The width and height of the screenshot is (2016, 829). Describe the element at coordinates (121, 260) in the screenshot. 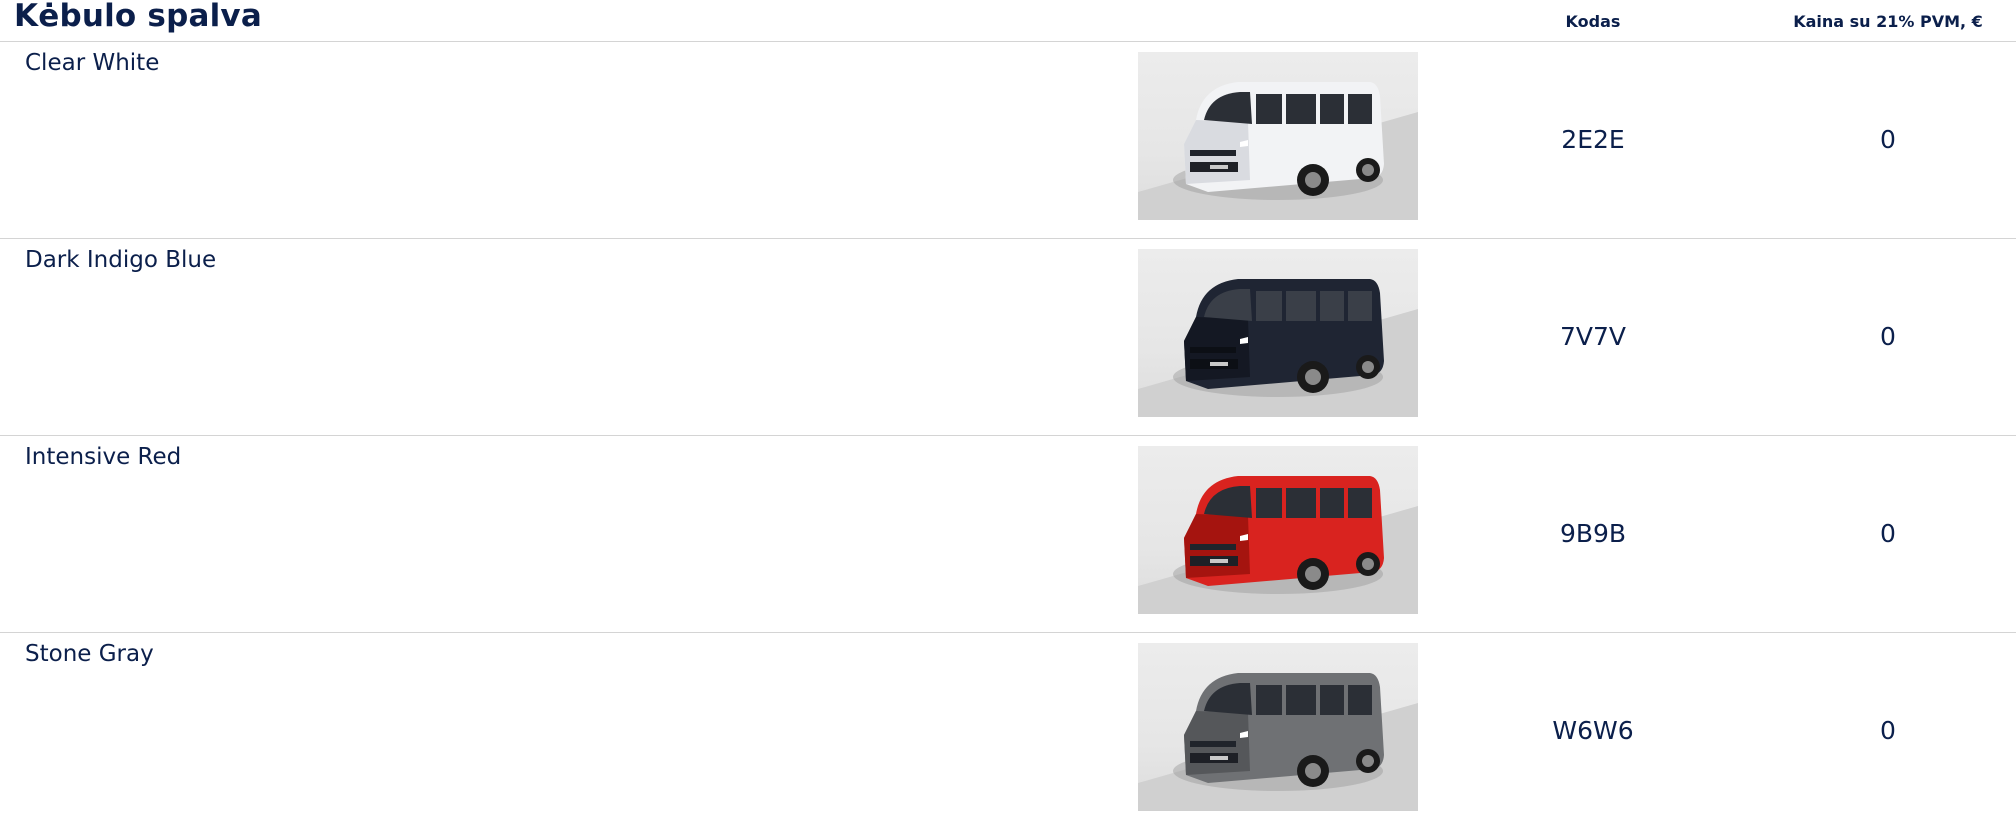

I see `color-name: Dark Indigo Blue` at that location.